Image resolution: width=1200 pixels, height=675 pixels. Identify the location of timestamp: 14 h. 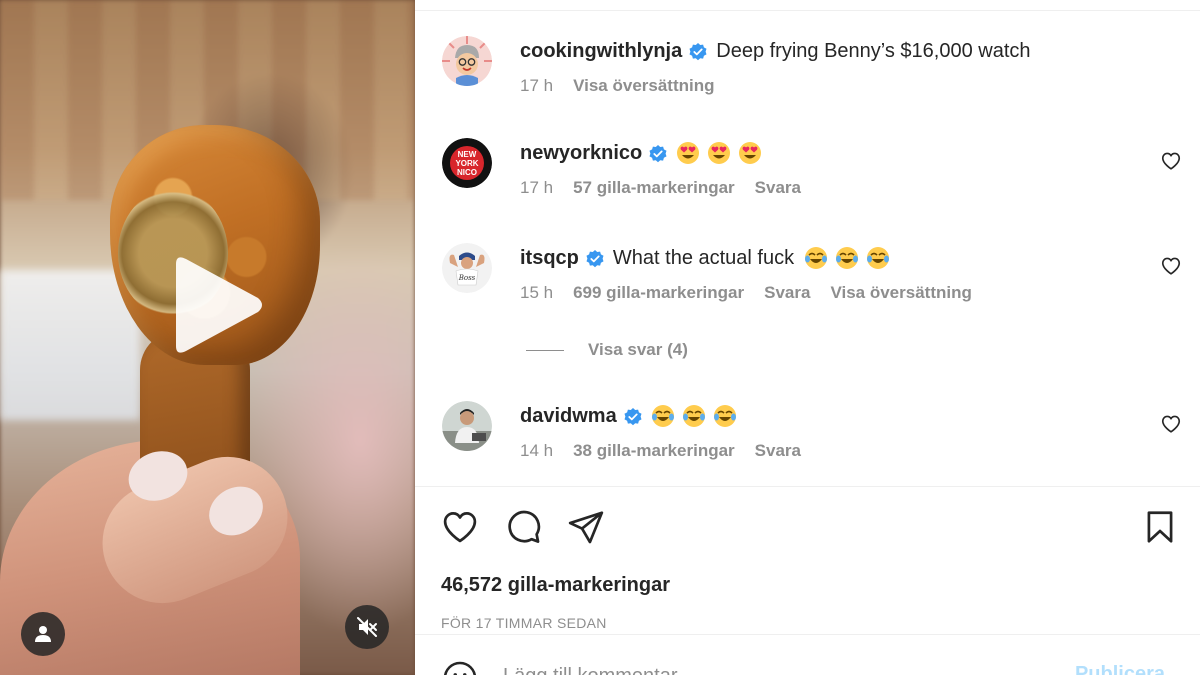
(537, 450).